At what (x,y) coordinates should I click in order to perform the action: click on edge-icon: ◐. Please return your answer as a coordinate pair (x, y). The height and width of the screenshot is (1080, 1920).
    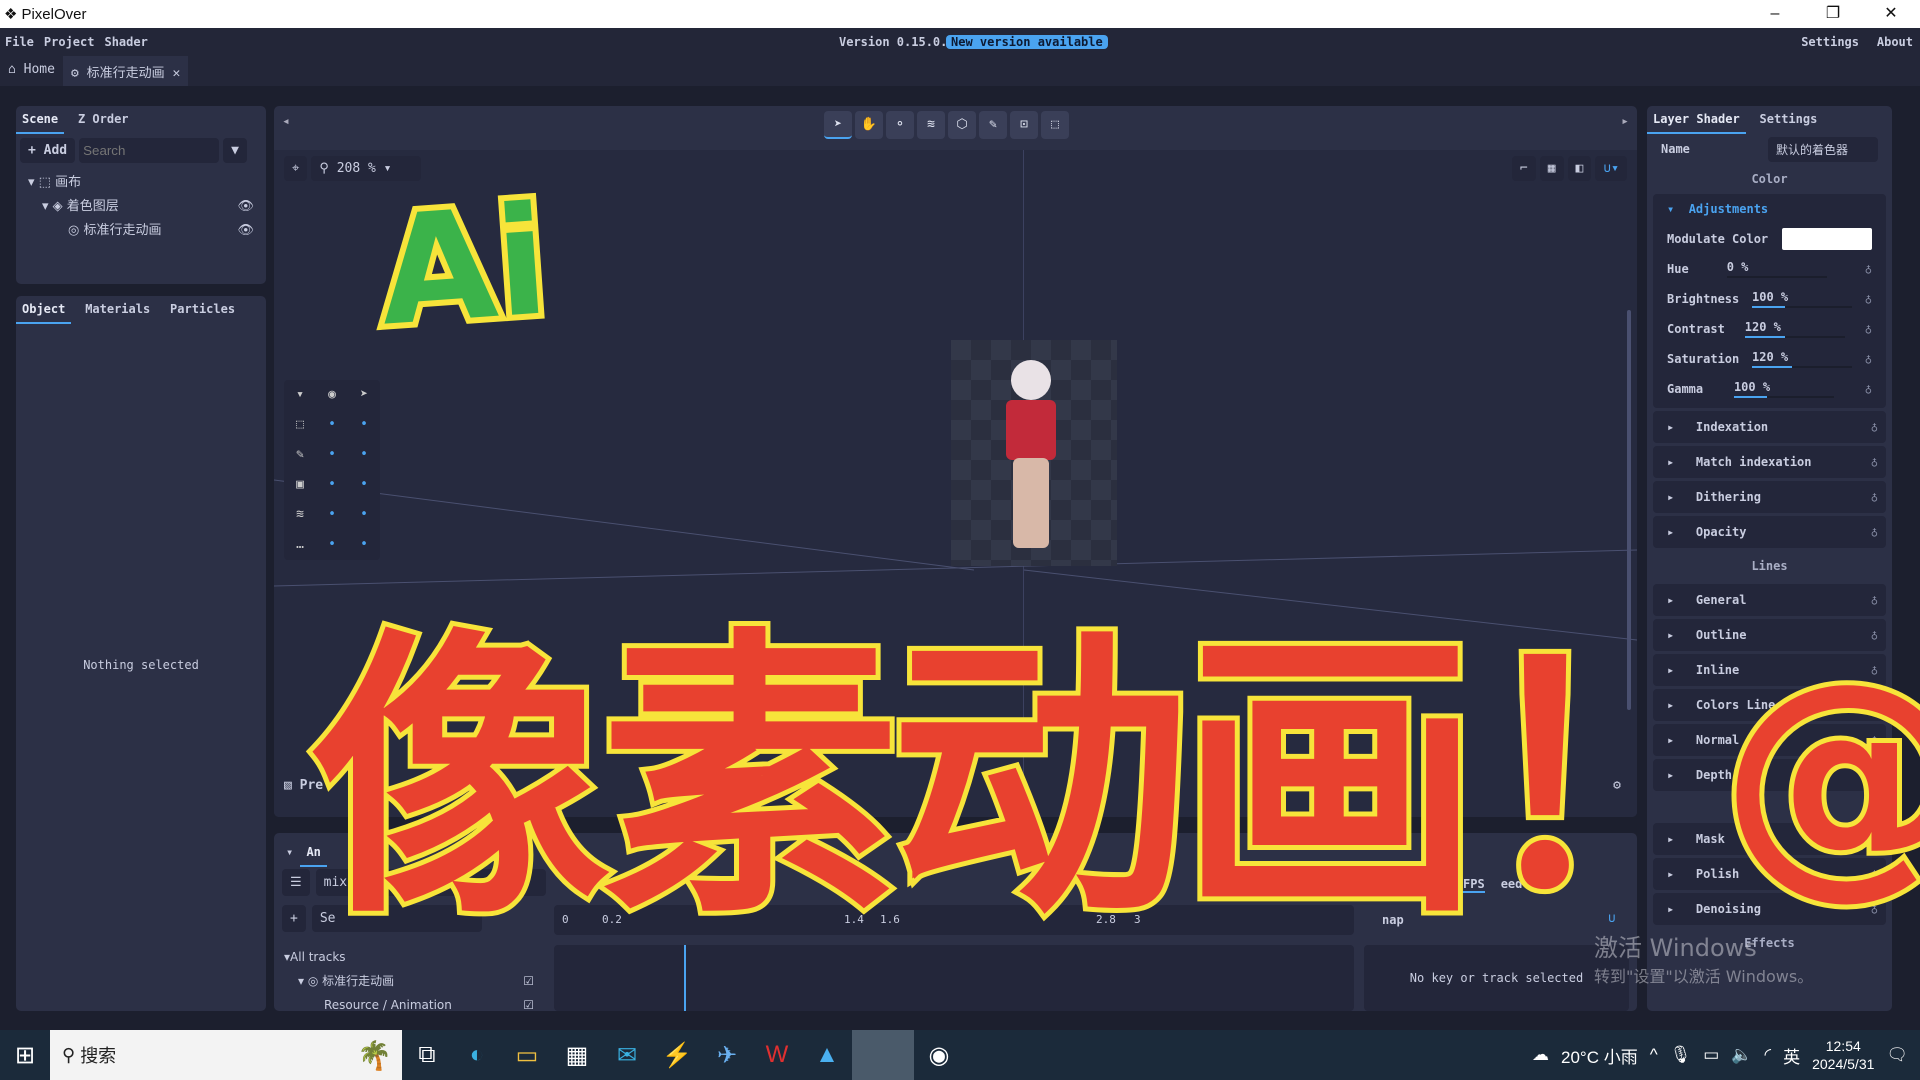
    Looking at the image, I should click on (477, 1055).